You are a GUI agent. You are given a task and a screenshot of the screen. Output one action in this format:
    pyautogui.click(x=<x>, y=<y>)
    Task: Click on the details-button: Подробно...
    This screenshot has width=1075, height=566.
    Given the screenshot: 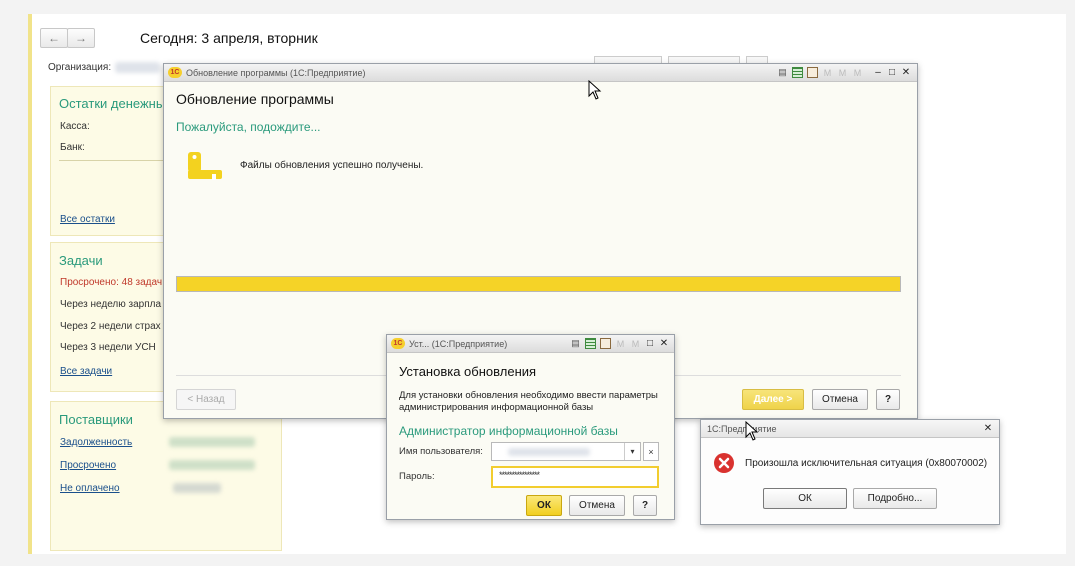 What is the action you would take?
    pyautogui.click(x=895, y=498)
    